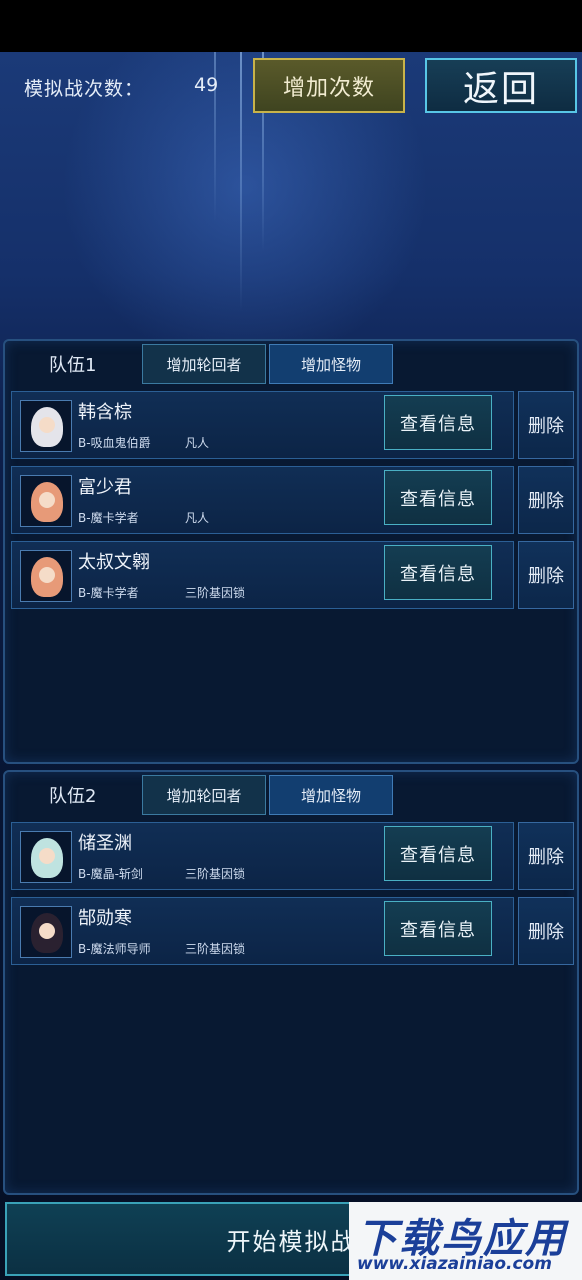 The image size is (582, 1280). What do you see at coordinates (465, 1241) in the screenshot?
I see `watermark: 下载鸟应用 www.xiazainiao.com` at bounding box center [465, 1241].